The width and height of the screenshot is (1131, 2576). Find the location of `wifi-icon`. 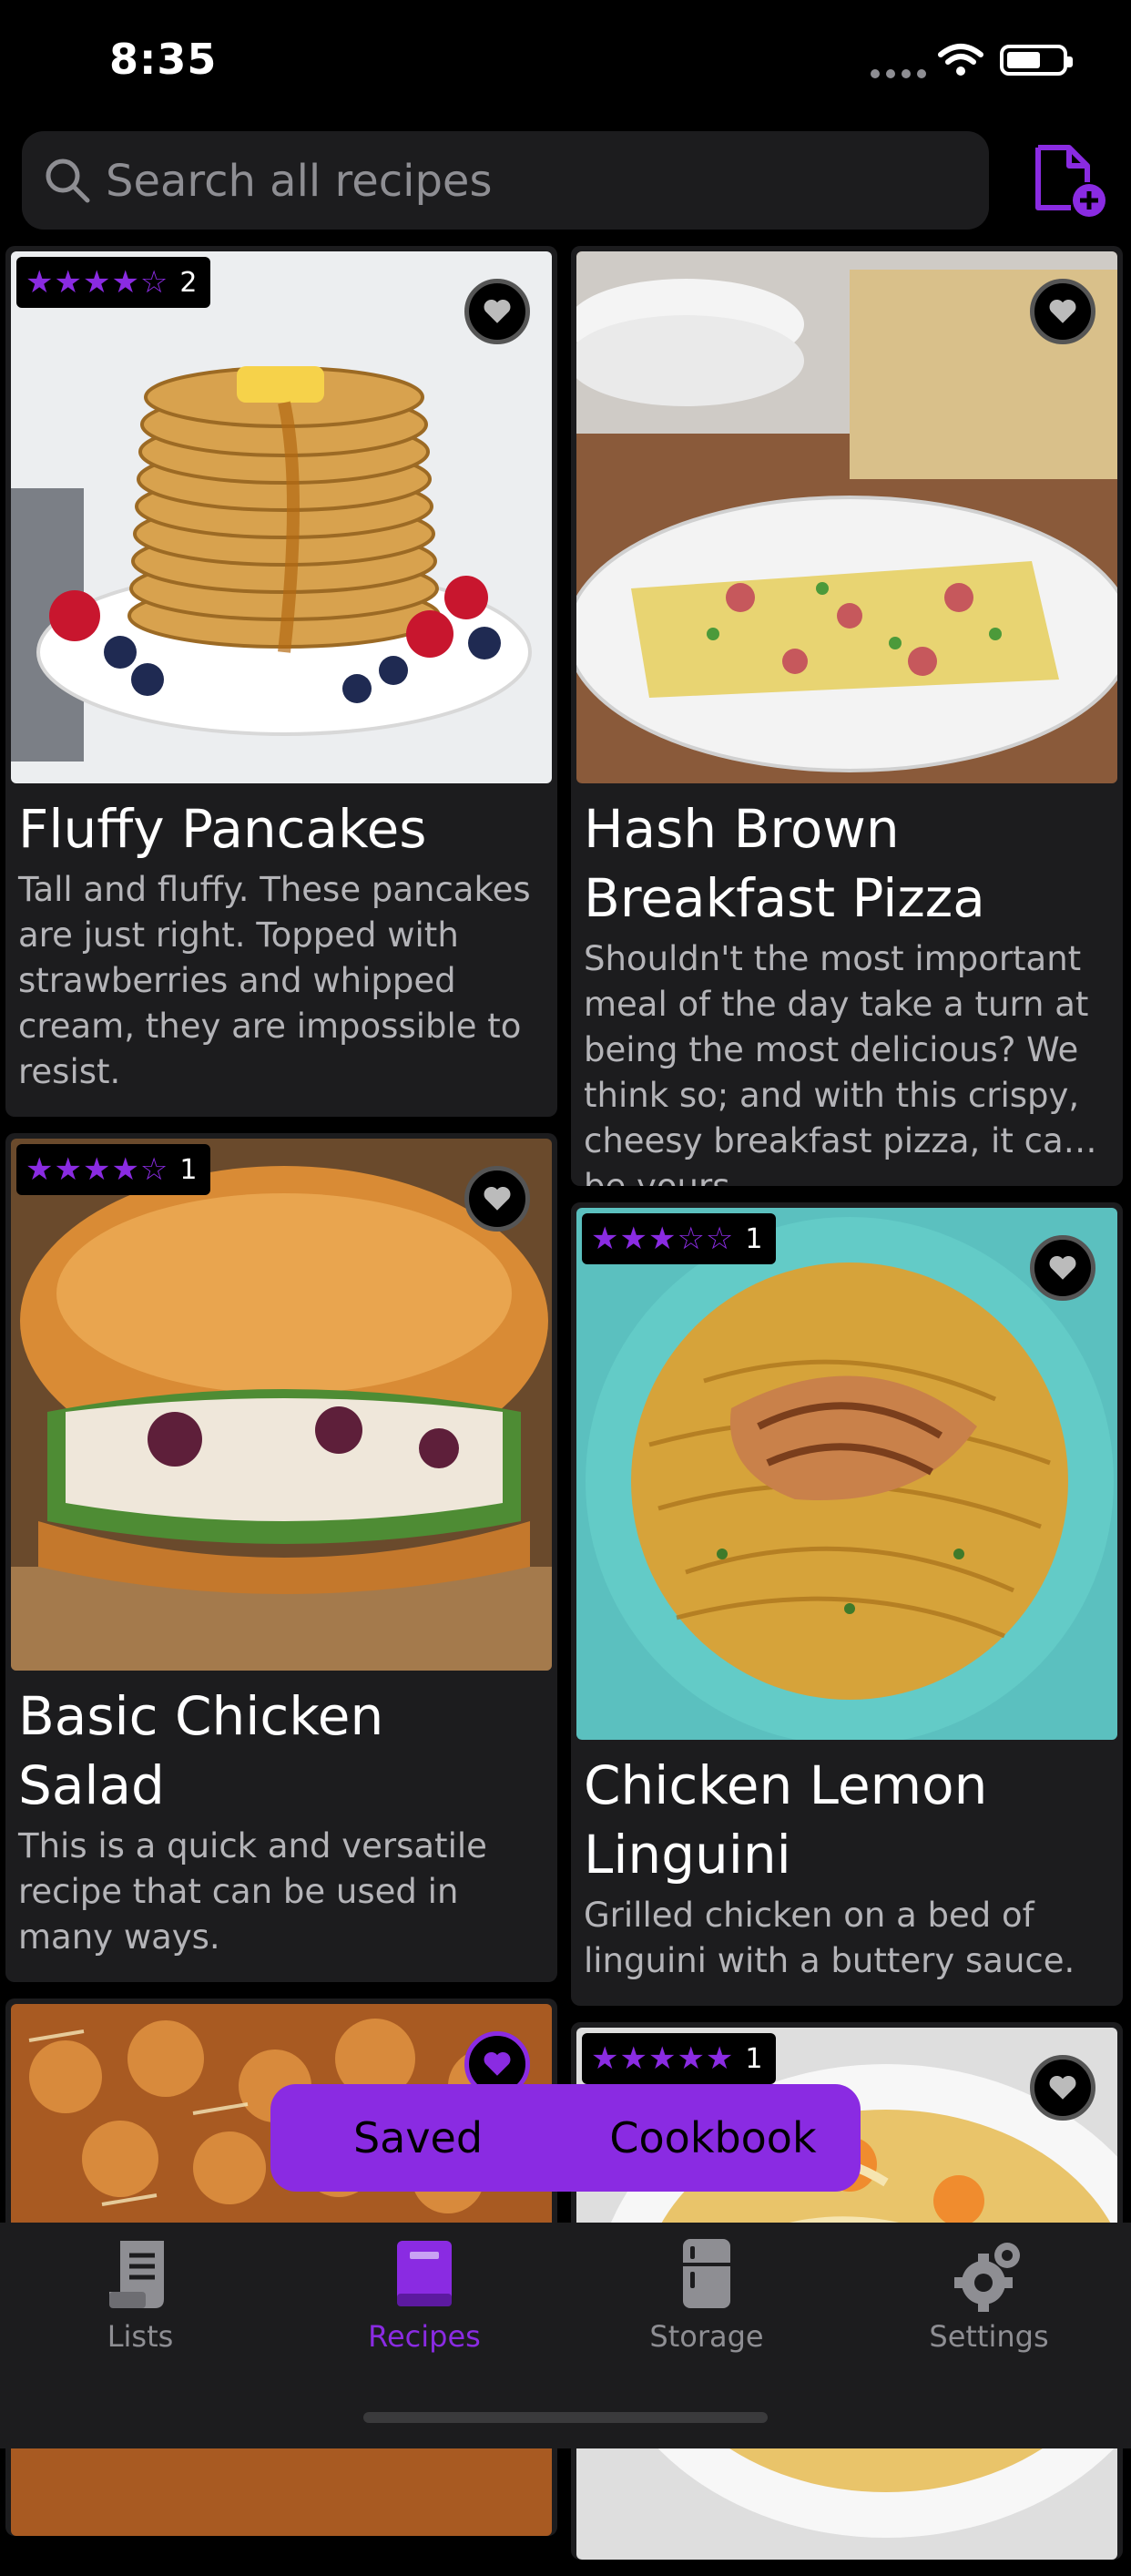

wifi-icon is located at coordinates (961, 60).